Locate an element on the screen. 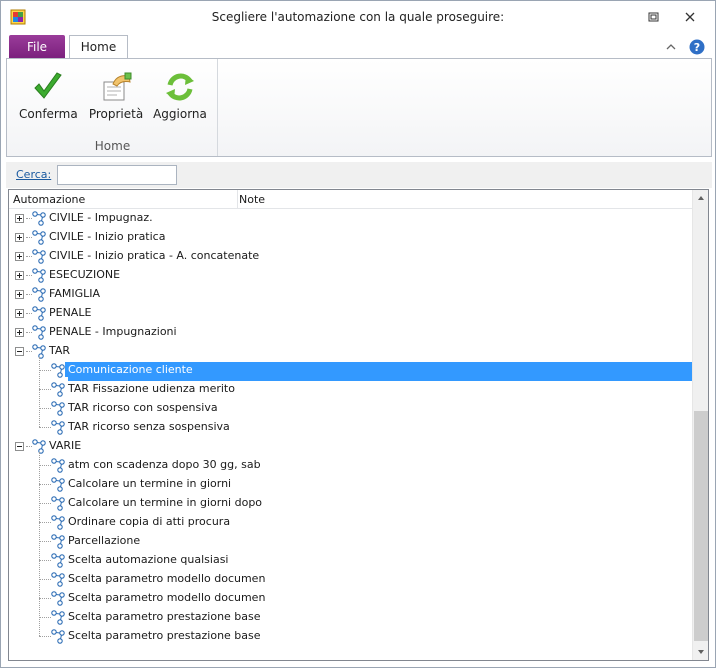  tree-item-row: Scelta automazione qualsiasi is located at coordinates (350, 560).